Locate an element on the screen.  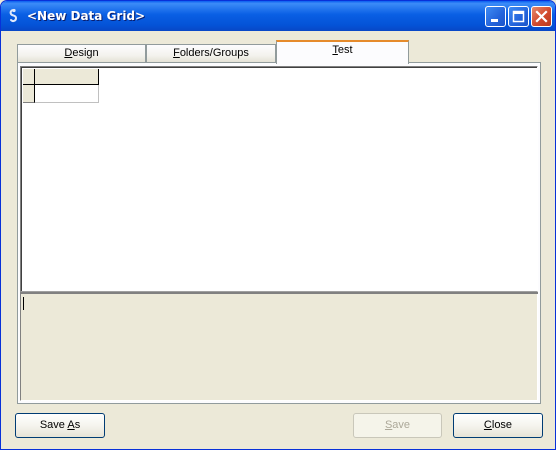
save-as-label-pre: Save is located at coordinates (53, 425).